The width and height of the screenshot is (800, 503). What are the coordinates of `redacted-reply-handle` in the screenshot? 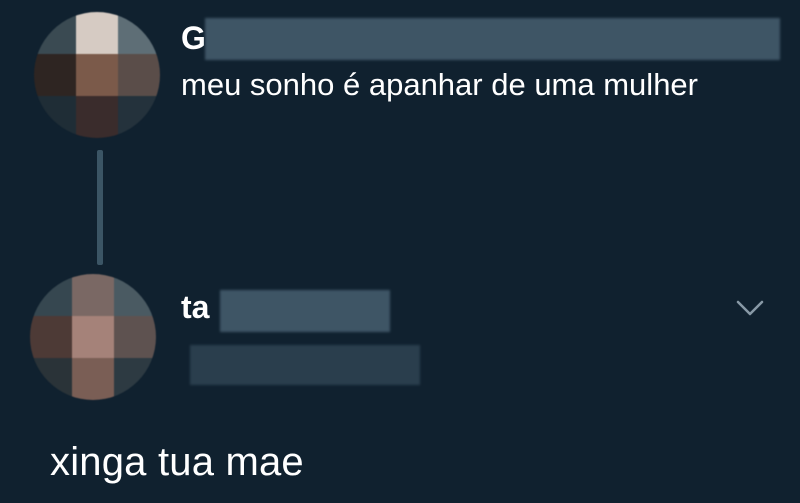 It's located at (305, 365).